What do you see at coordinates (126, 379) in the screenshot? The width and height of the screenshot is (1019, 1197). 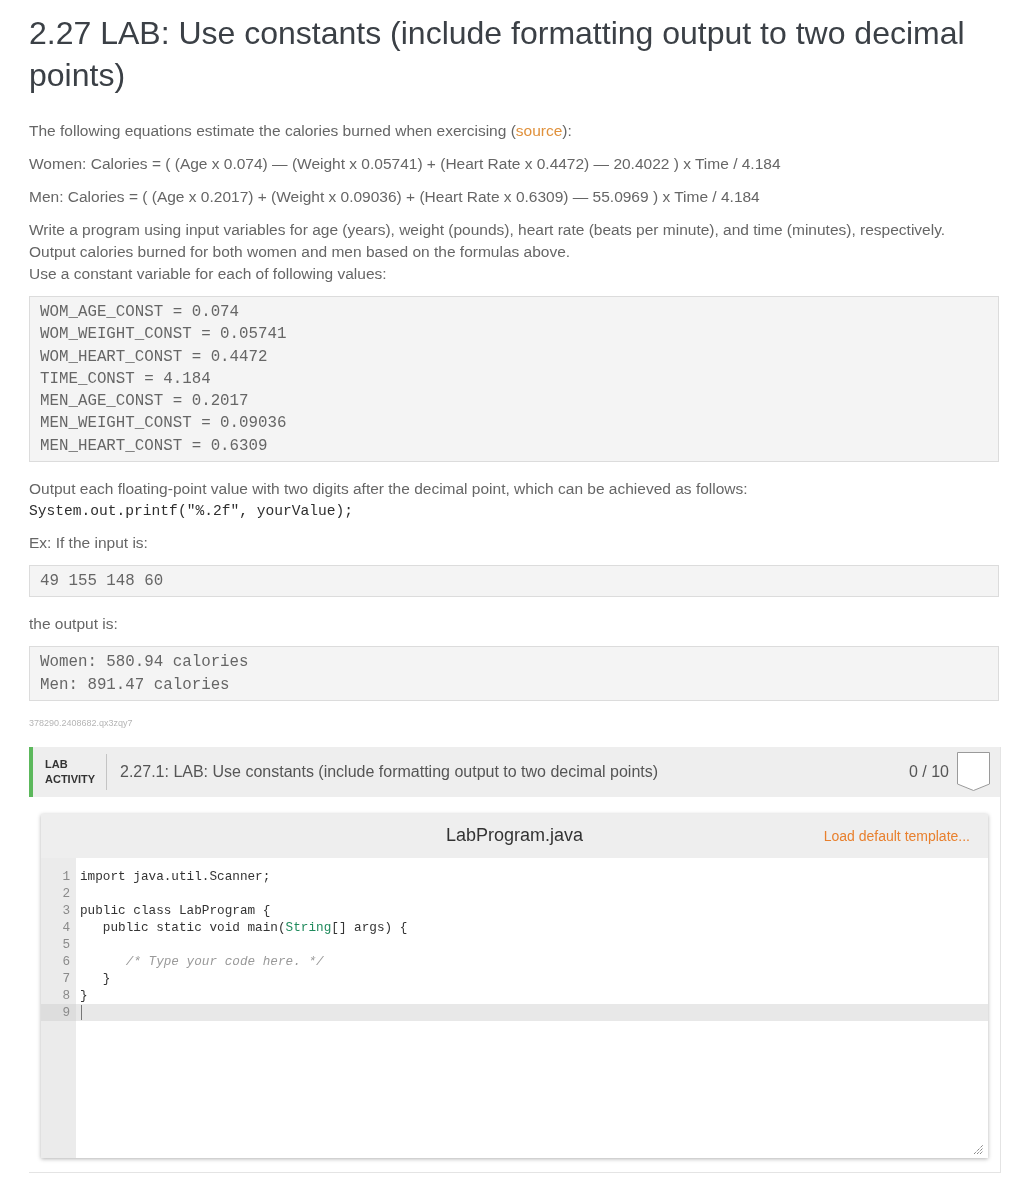 I see `code-line: TIME_CONST = 4.184` at bounding box center [126, 379].